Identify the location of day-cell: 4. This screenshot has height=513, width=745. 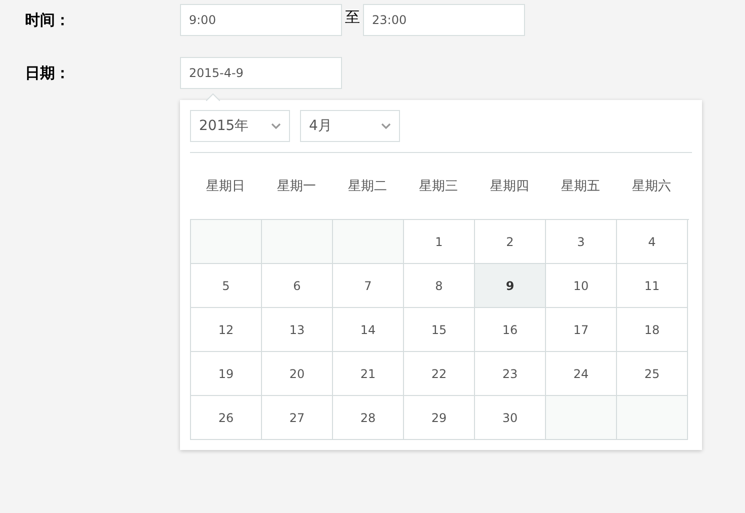
(652, 242).